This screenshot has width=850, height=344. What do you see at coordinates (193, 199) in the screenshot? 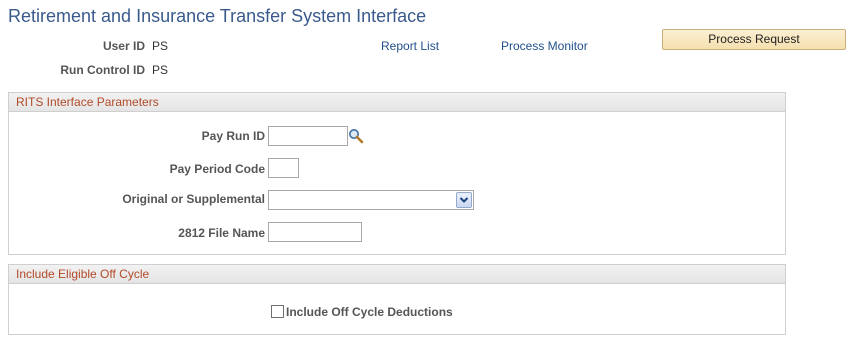
I see `original-or-supplemental-label: Original or Supplemental` at bounding box center [193, 199].